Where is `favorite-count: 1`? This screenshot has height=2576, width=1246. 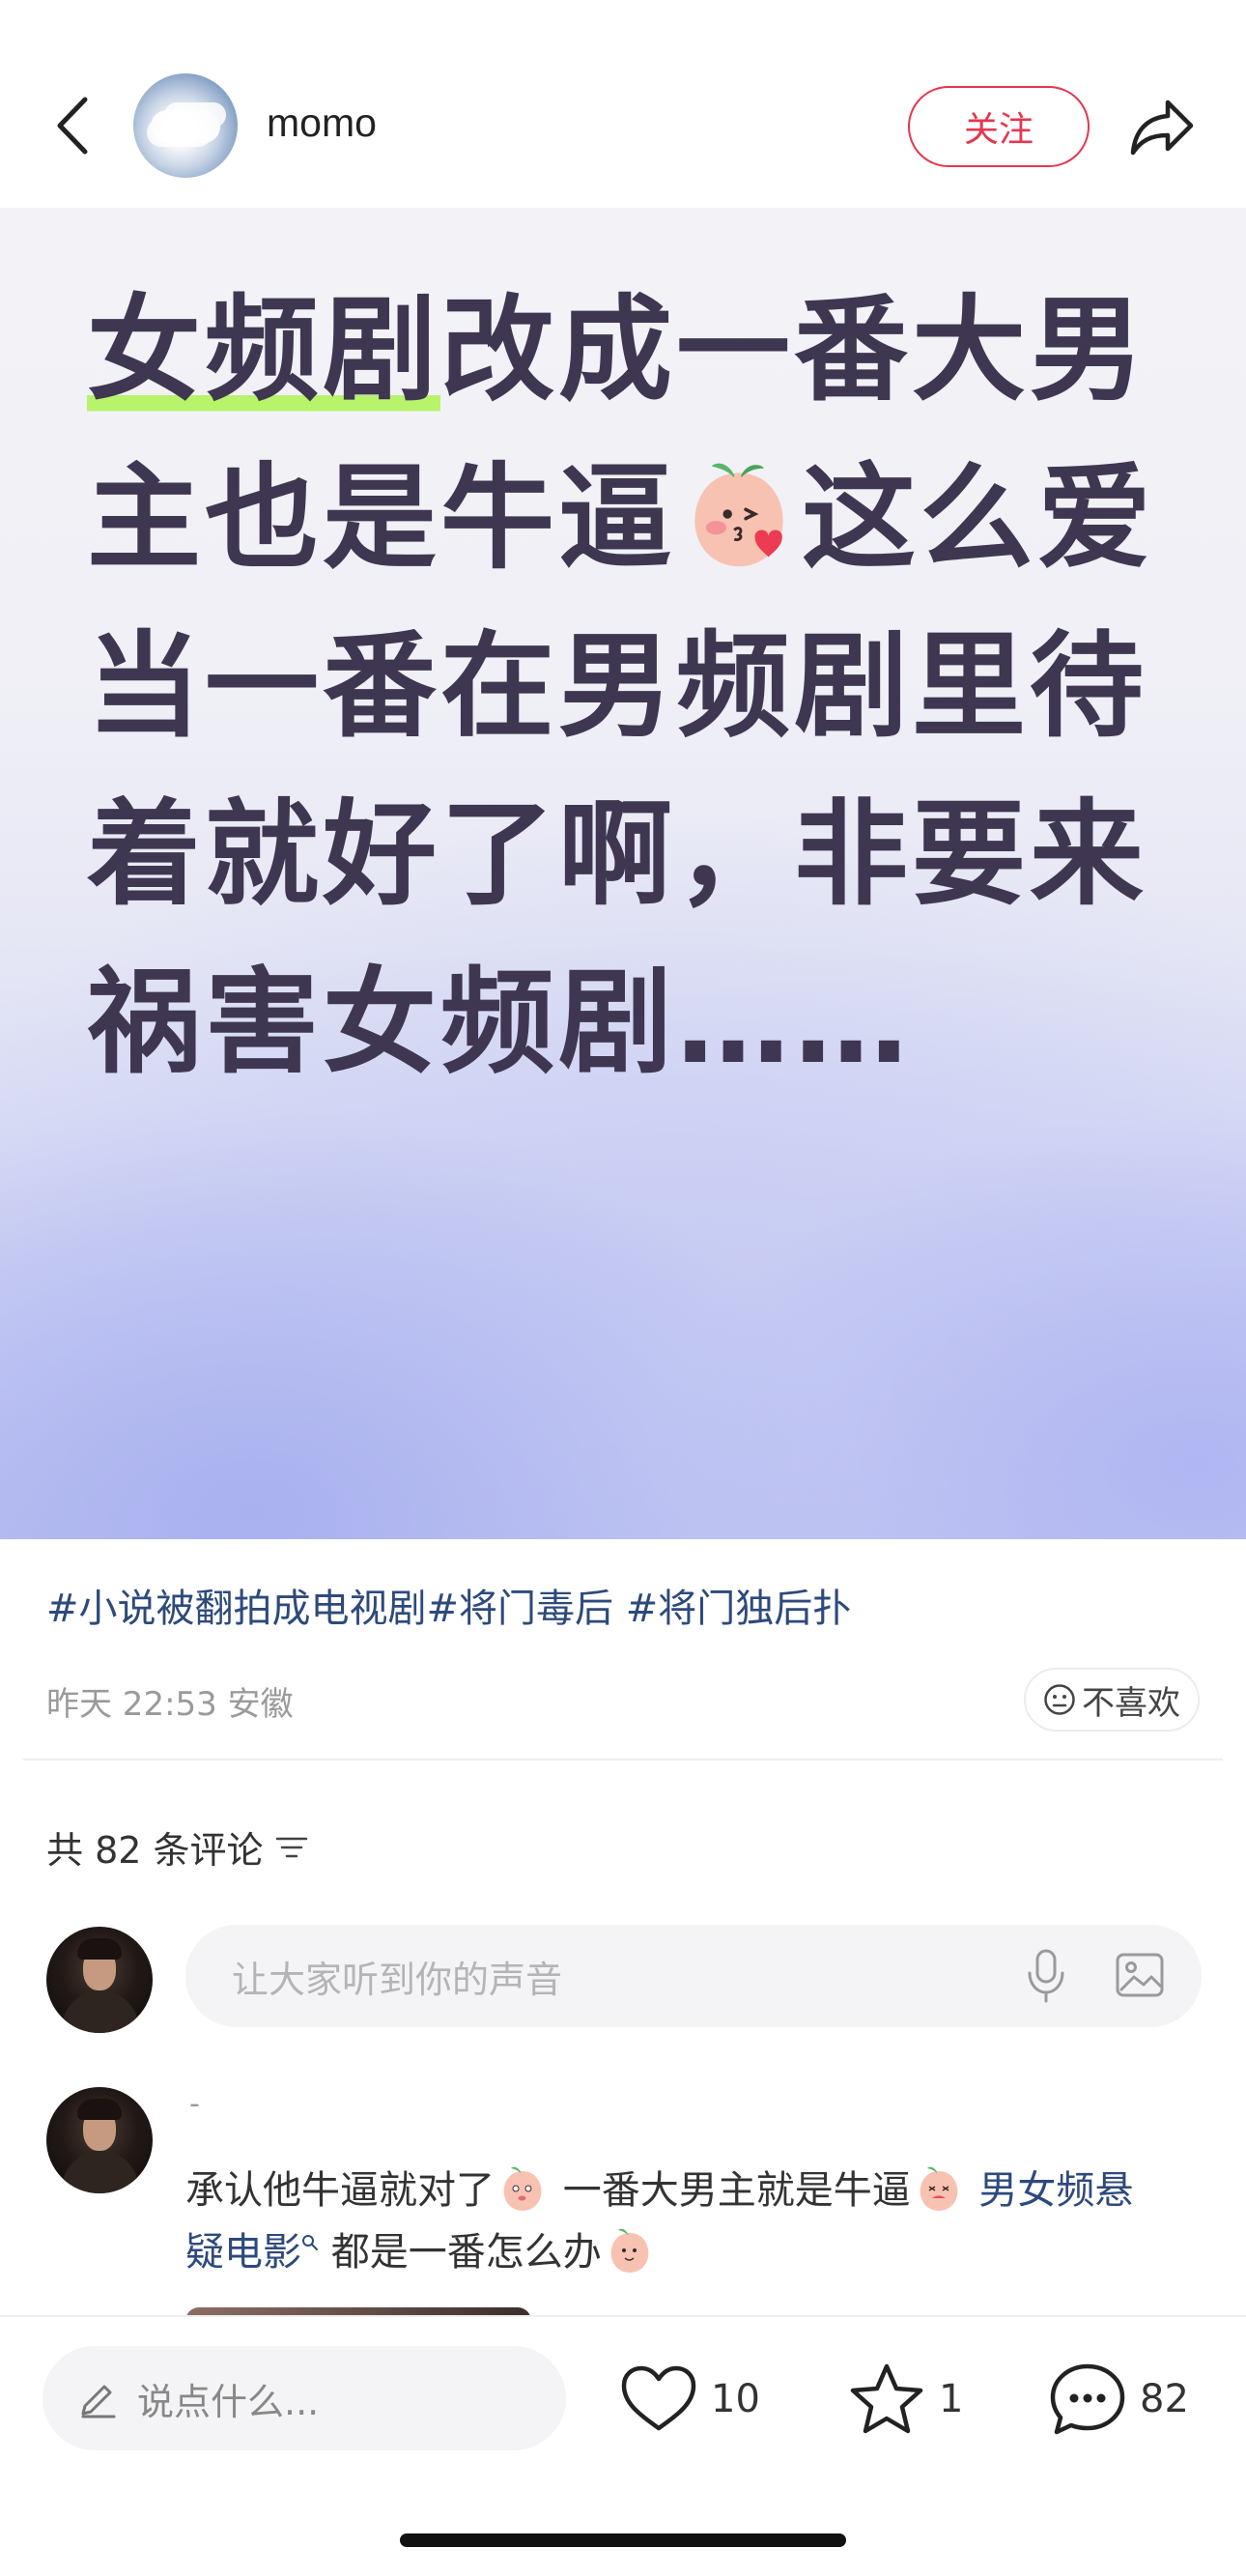
favorite-count: 1 is located at coordinates (951, 2399).